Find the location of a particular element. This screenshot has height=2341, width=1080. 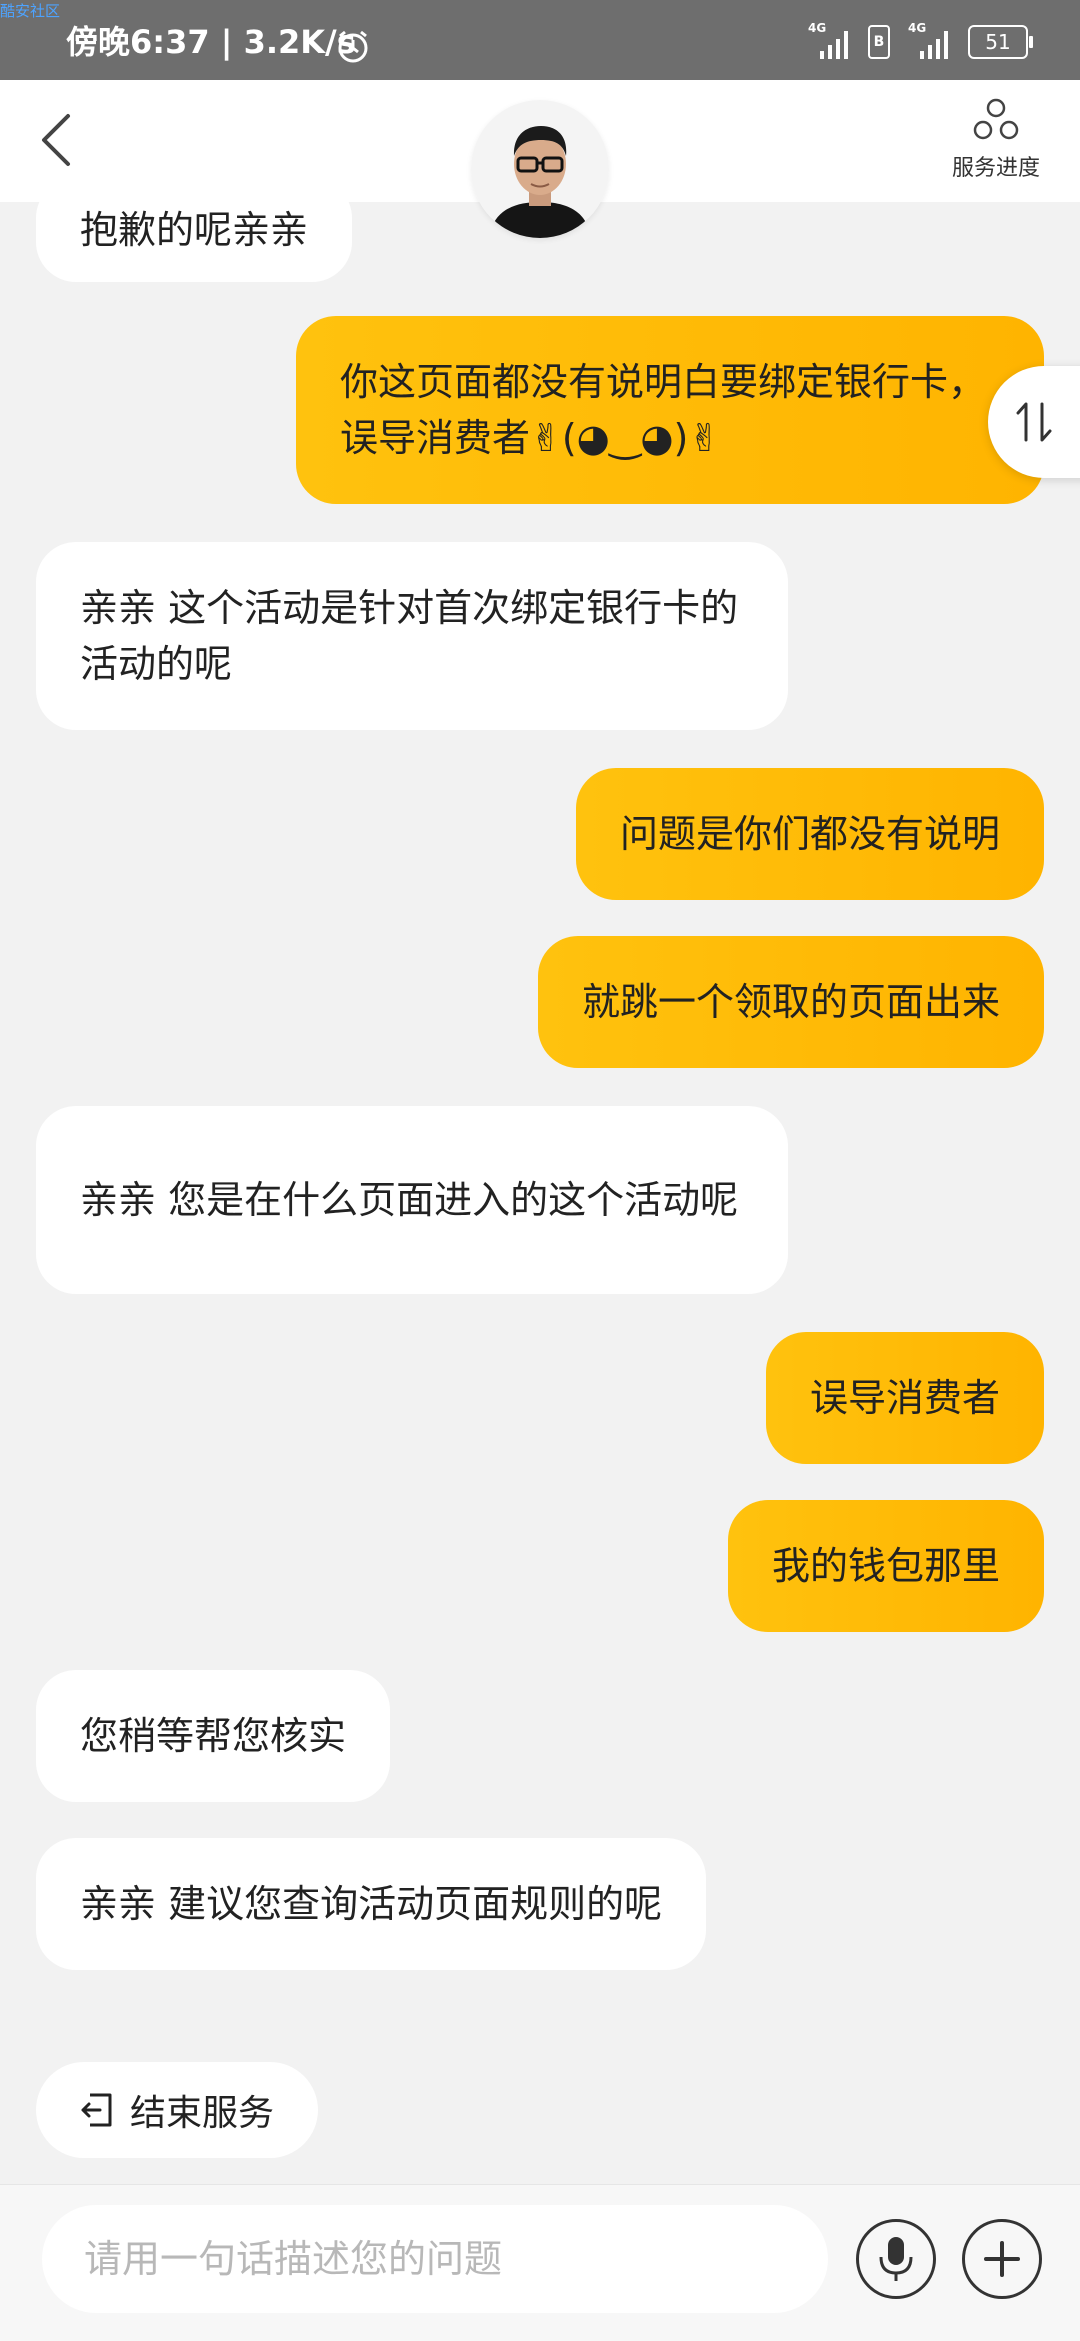

agent-message: 亲亲 您是在什么页面进入的这个活动呢 is located at coordinates (412, 1200).